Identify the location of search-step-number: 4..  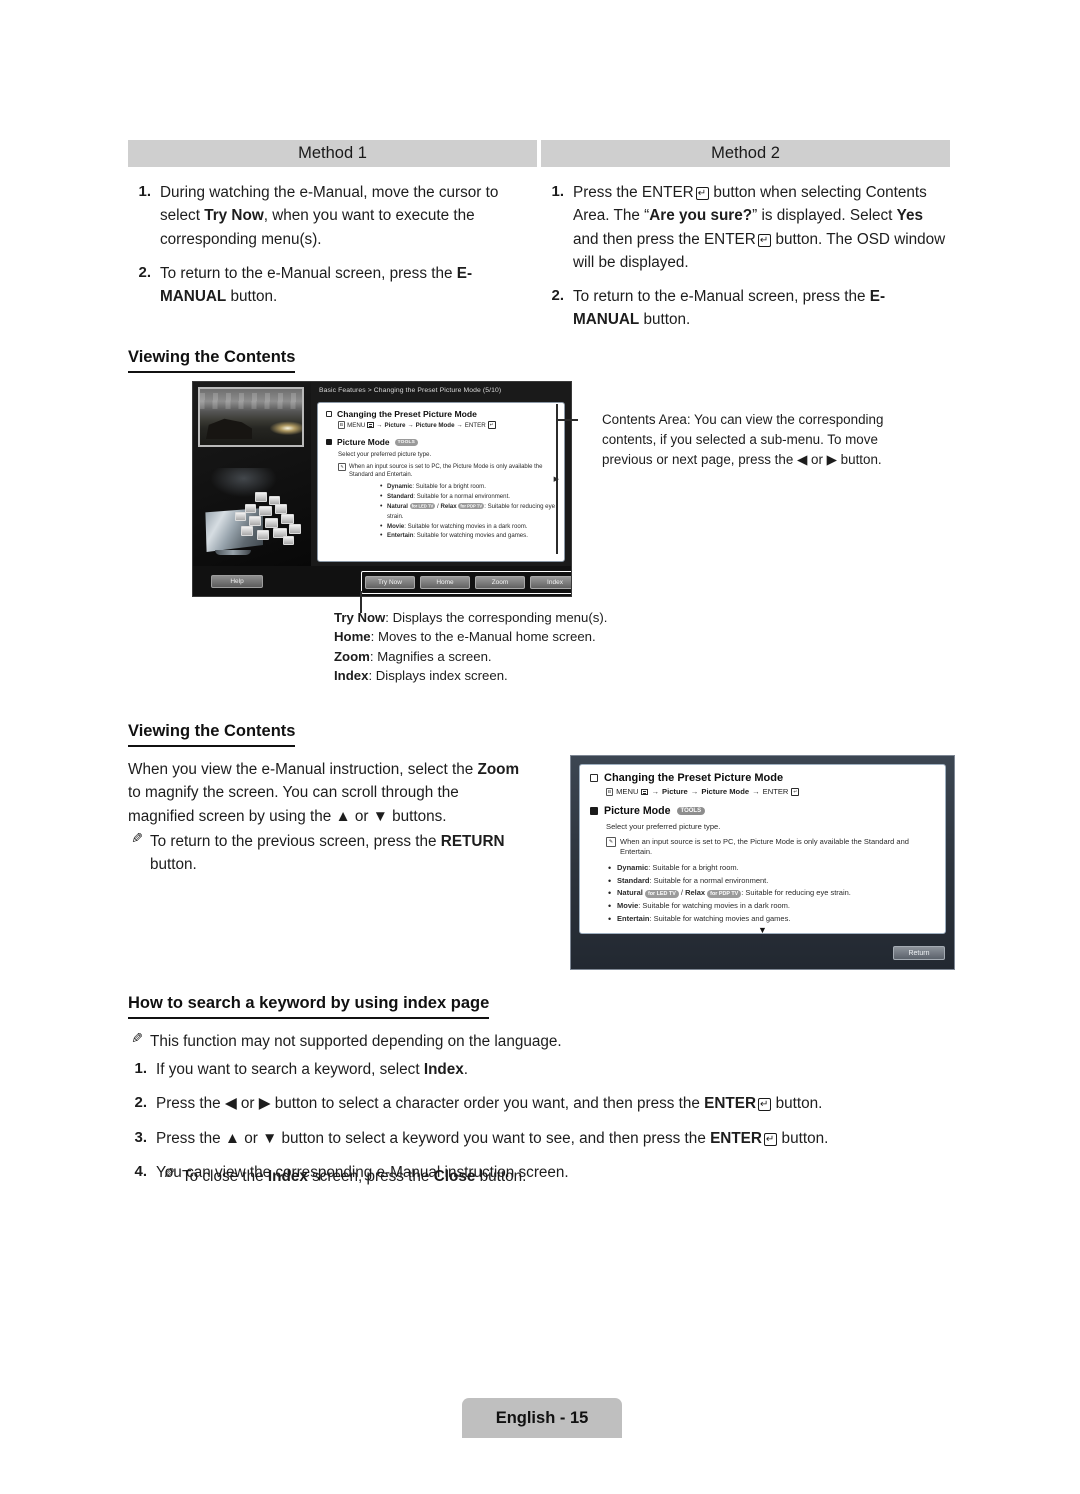
(140, 1171).